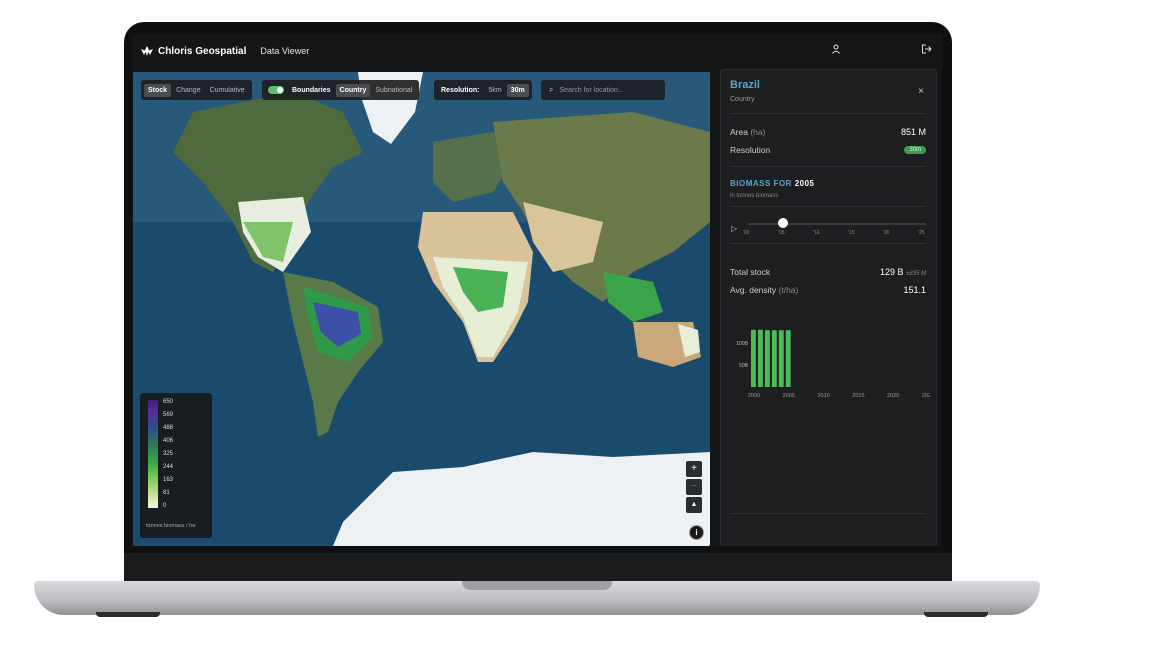 This screenshot has width=1152, height=648. I want to click on legend-tick: 244, so click(168, 467).